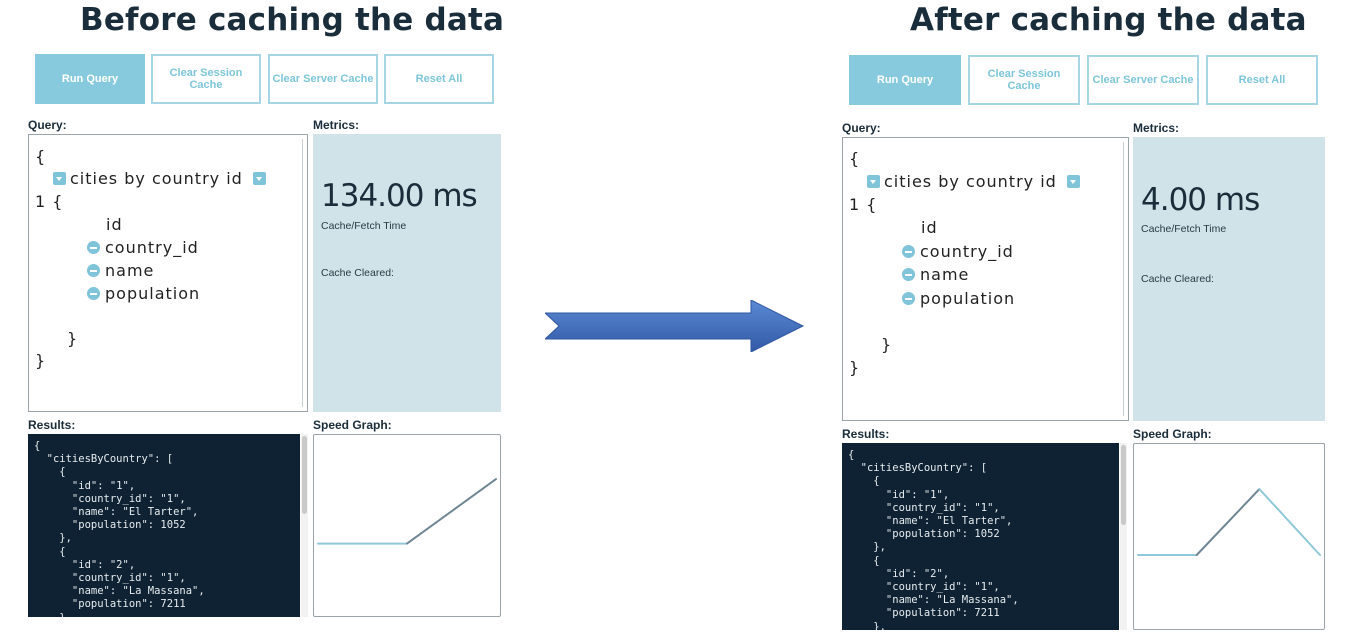 Image resolution: width=1349 pixels, height=643 pixels. Describe the element at coordinates (1200, 200) in the screenshot. I see `fetch-time-value: 4.00 ms` at that location.